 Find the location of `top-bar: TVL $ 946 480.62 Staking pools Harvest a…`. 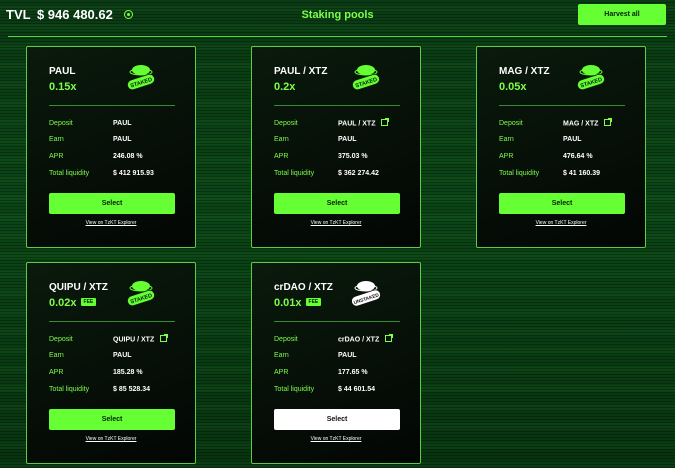

top-bar: TVL $ 946 480.62 Staking pools Harvest a… is located at coordinates (337, 18).